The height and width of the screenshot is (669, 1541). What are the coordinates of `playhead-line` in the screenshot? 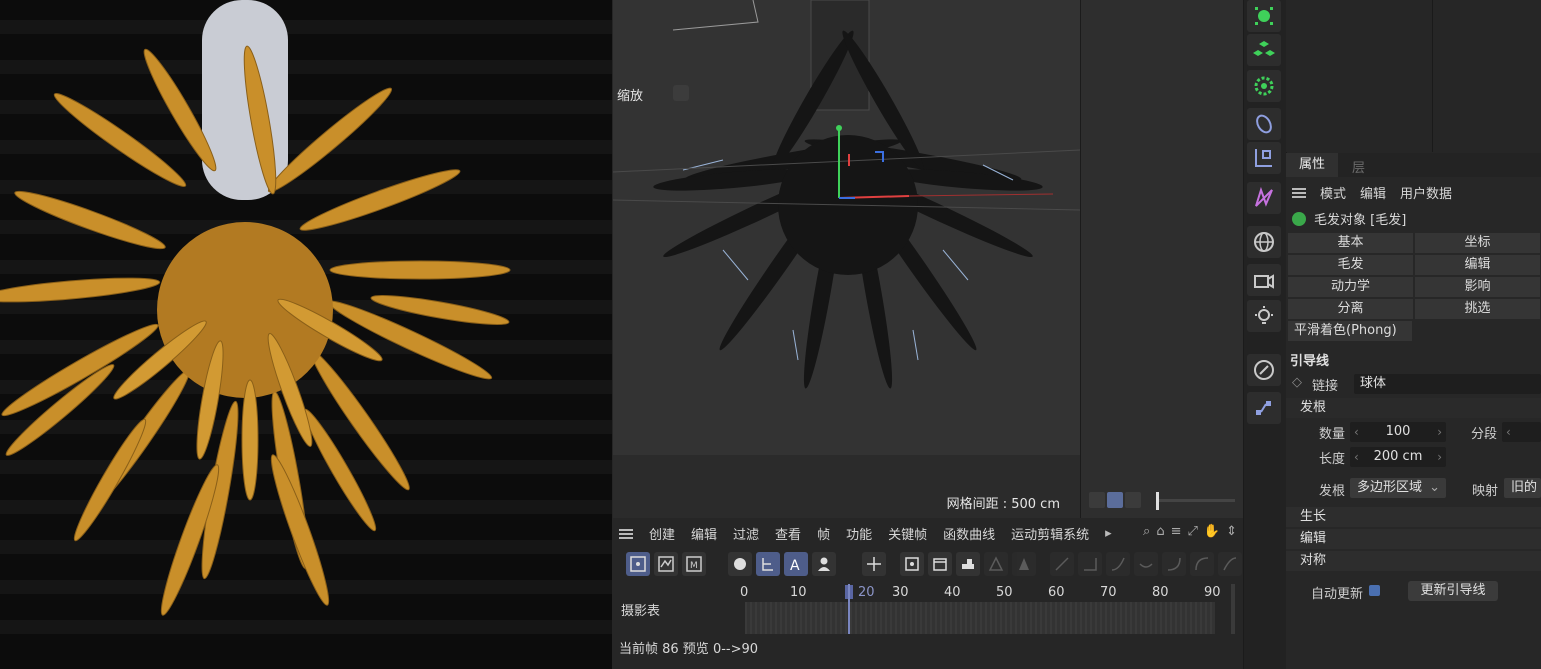 It's located at (849, 609).